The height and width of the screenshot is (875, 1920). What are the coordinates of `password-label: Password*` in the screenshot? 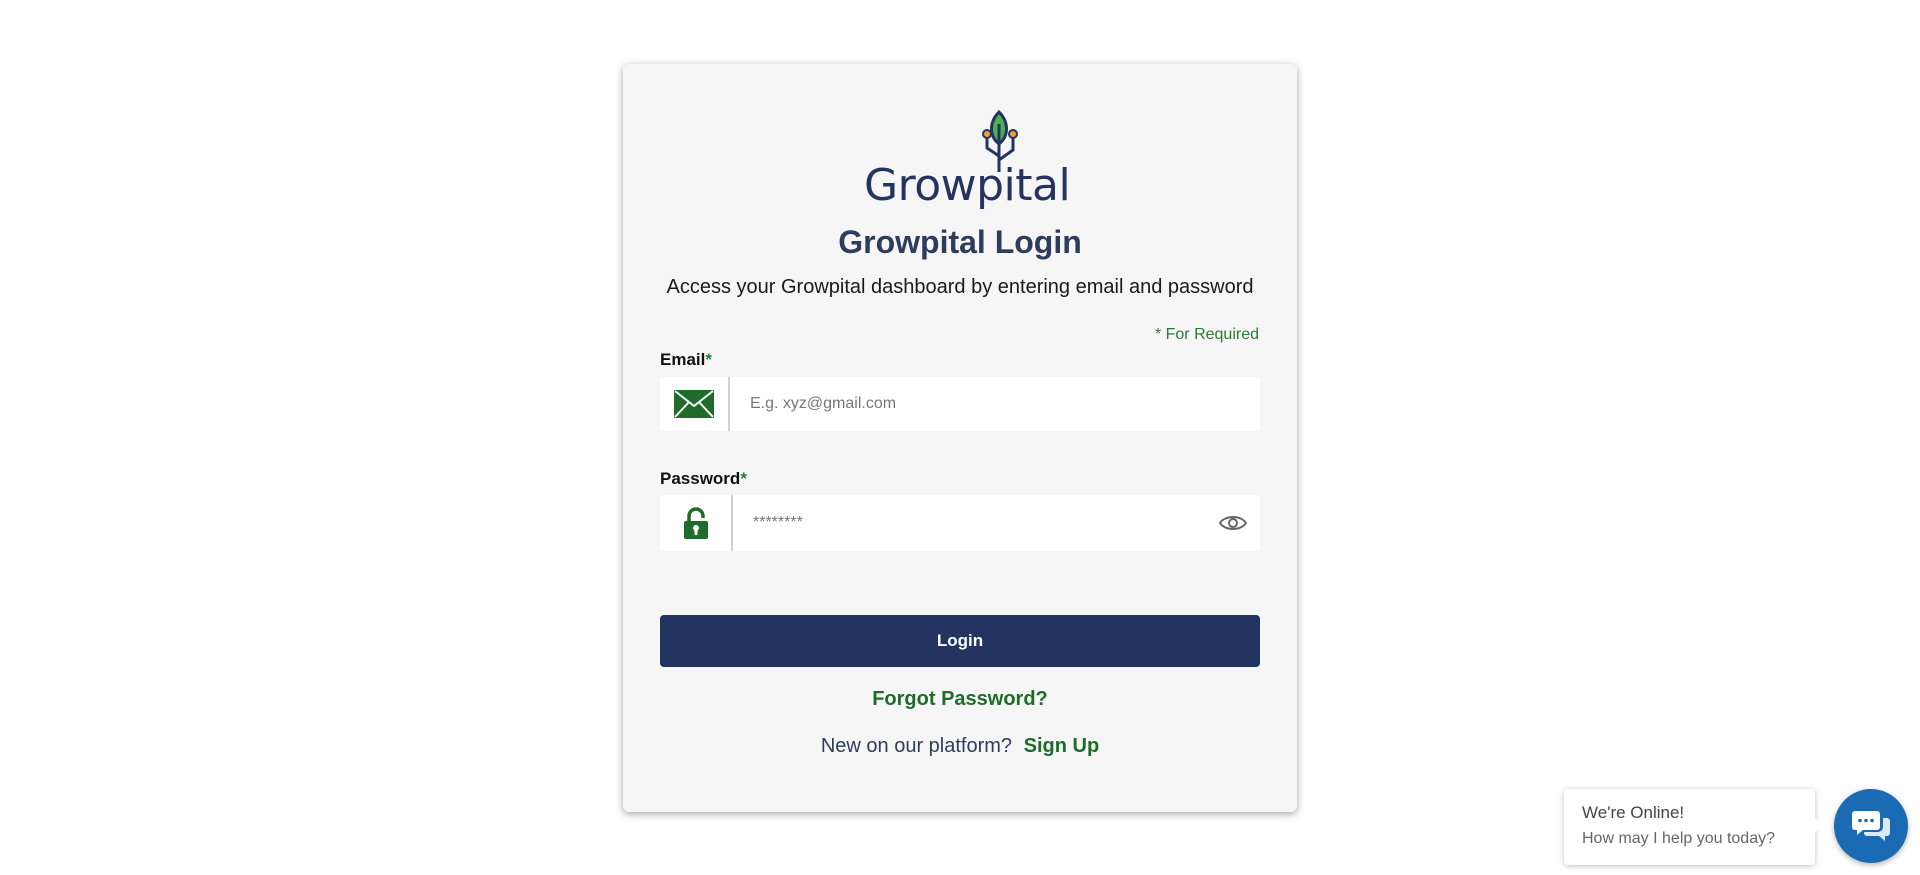 It's located at (703, 479).